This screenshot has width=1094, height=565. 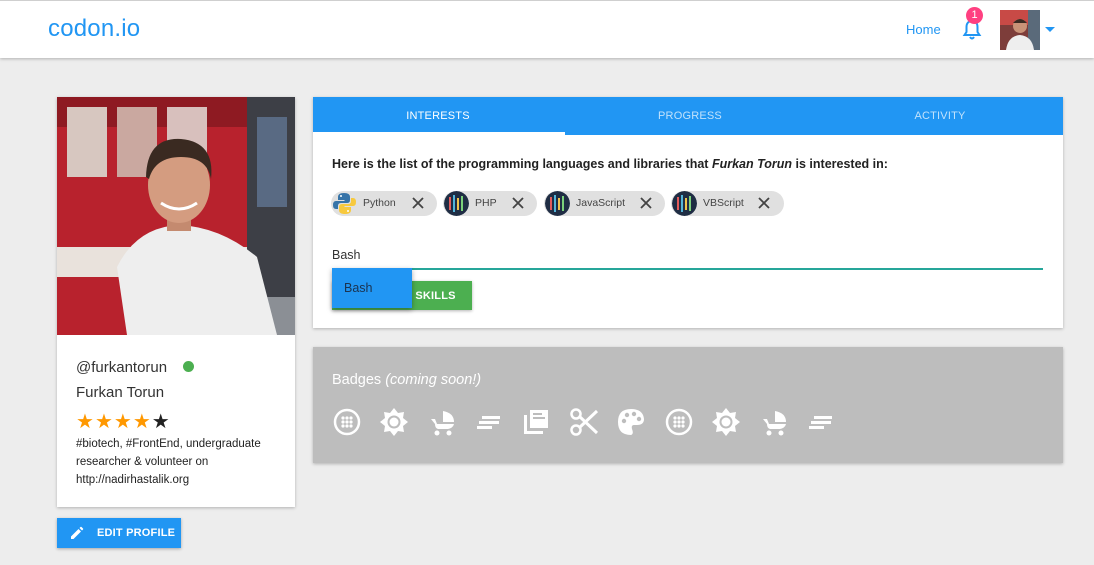 I want to click on autocomplete-dropdown: Bash, so click(x=372, y=288).